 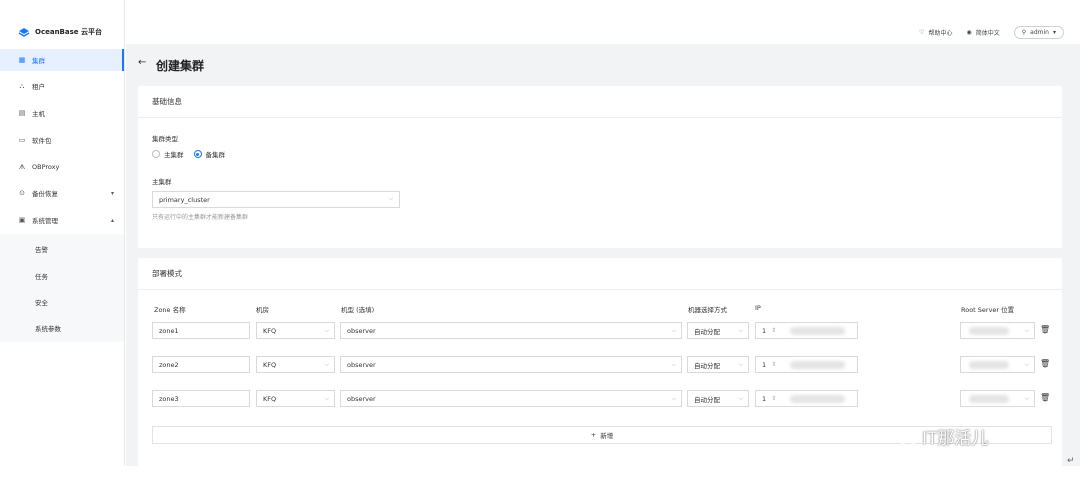 I want to click on sidebar-item-cluster: ▦ 集群, so click(x=62, y=60).